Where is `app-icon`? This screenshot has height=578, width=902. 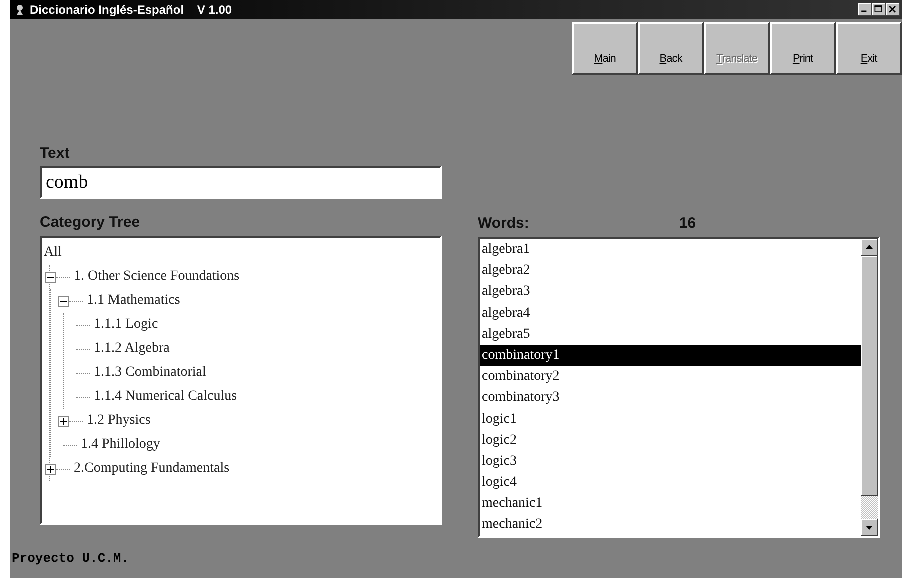
app-icon is located at coordinates (20, 10).